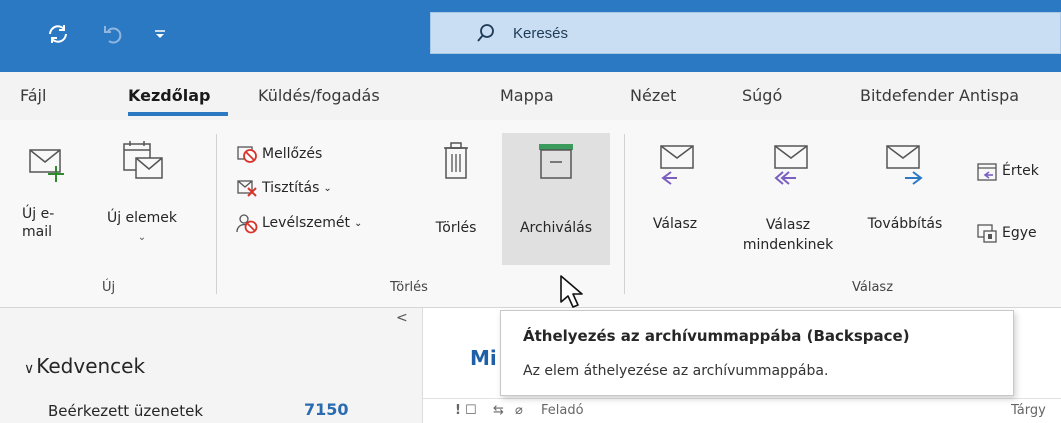 The image size is (1061, 423). I want to click on group-label-new: Új, so click(109, 287).